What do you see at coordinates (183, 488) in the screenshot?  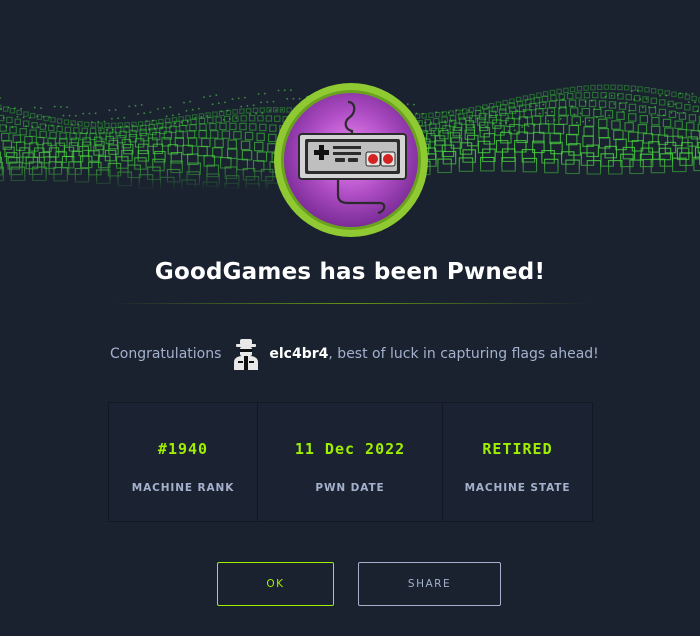 I see `machine-rank-label: MACHINE RANK` at bounding box center [183, 488].